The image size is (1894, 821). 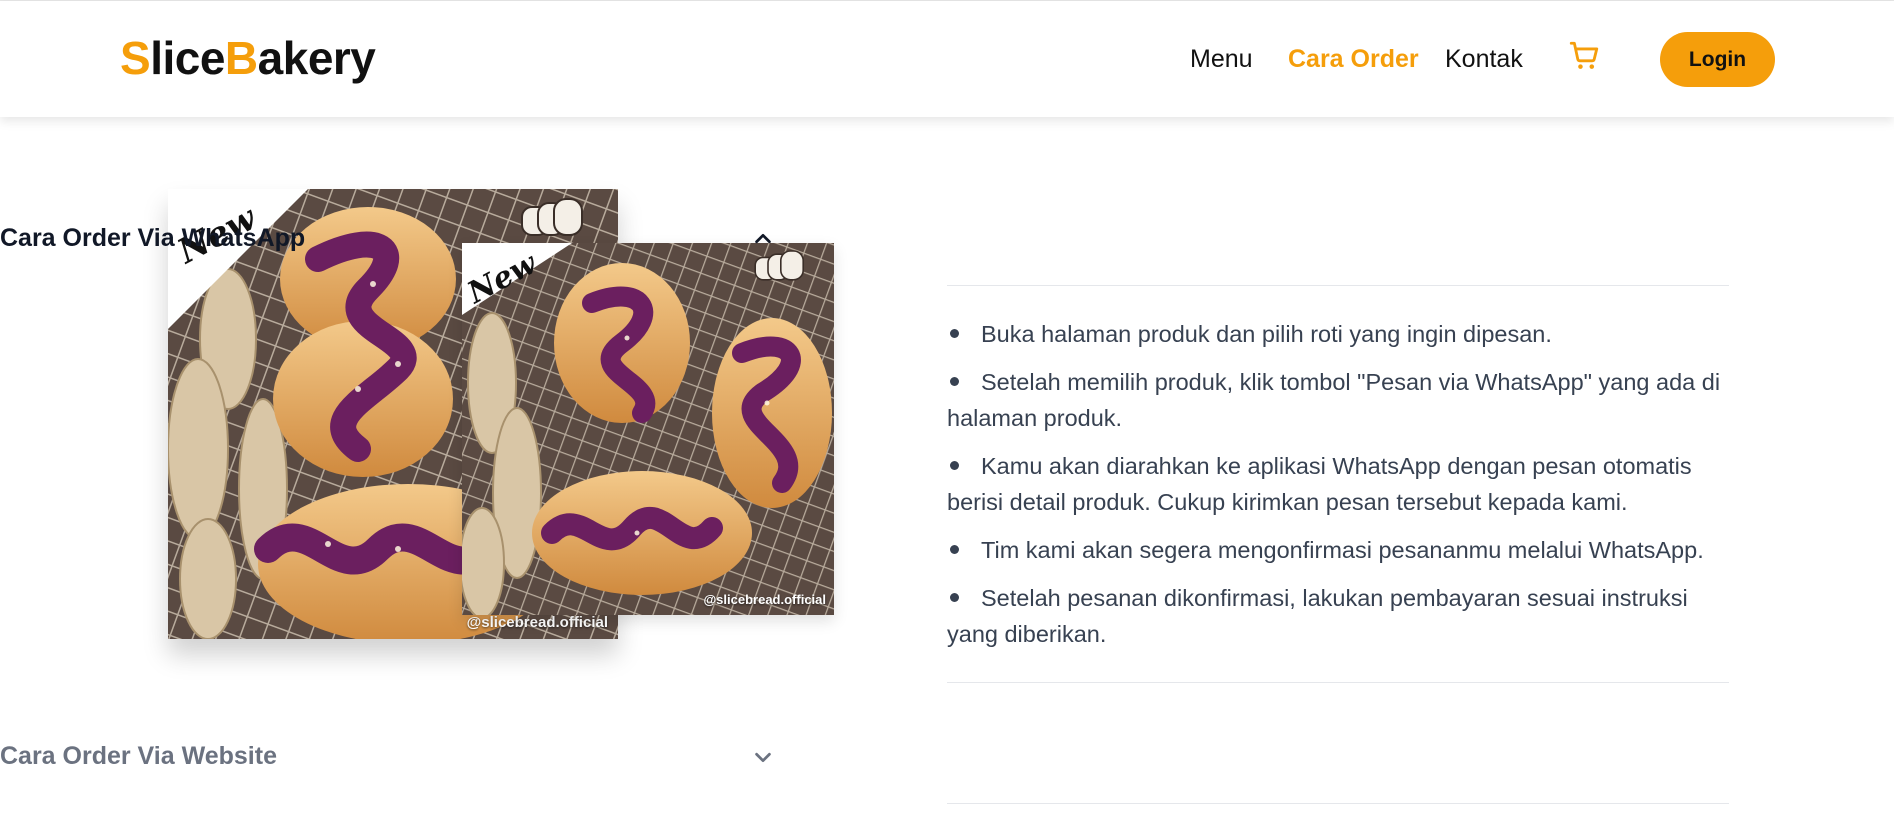 What do you see at coordinates (1353, 59) in the screenshot?
I see `nav-cara-order: Cara Order` at bounding box center [1353, 59].